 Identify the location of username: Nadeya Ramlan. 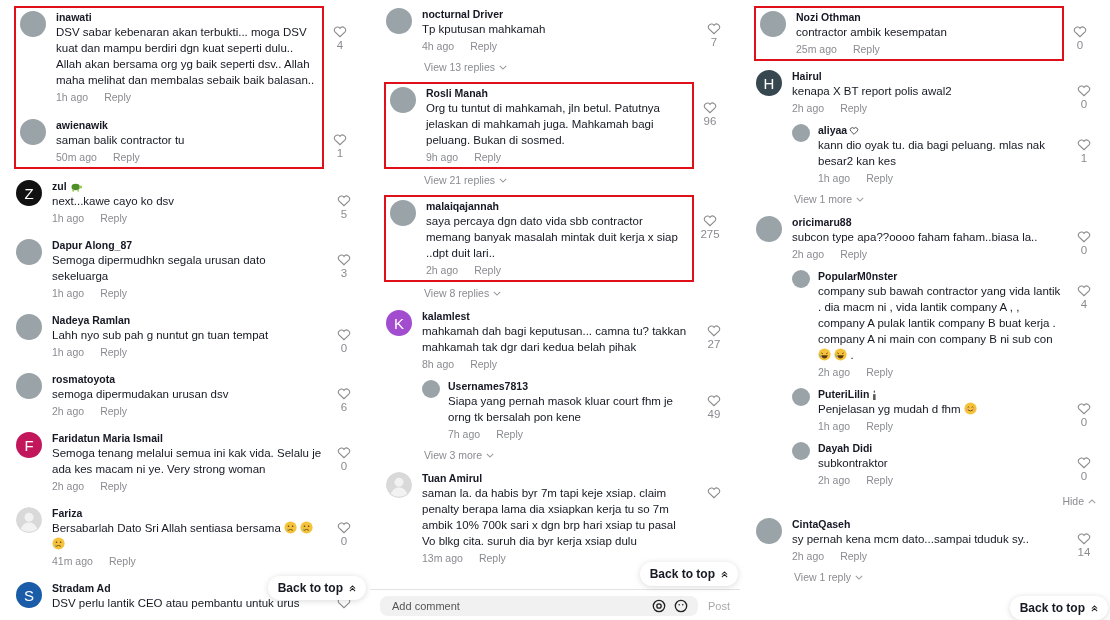
(91, 320).